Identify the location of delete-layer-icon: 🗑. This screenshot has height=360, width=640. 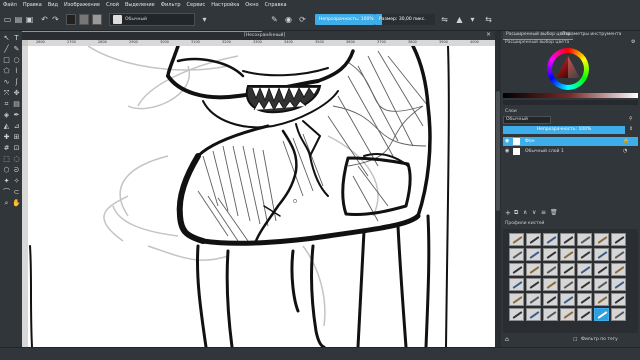
(554, 212).